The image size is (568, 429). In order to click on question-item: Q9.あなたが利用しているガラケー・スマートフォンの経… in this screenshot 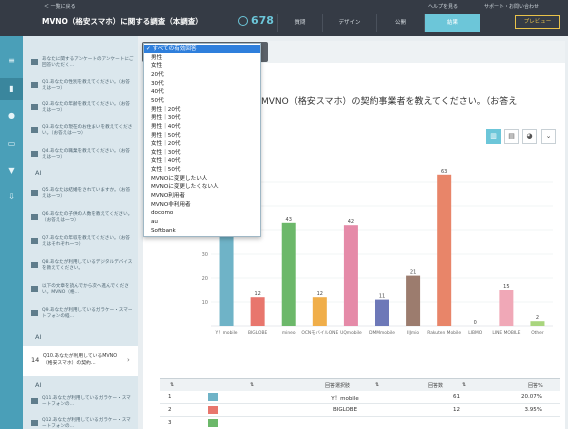, I will do `click(83, 318)`.